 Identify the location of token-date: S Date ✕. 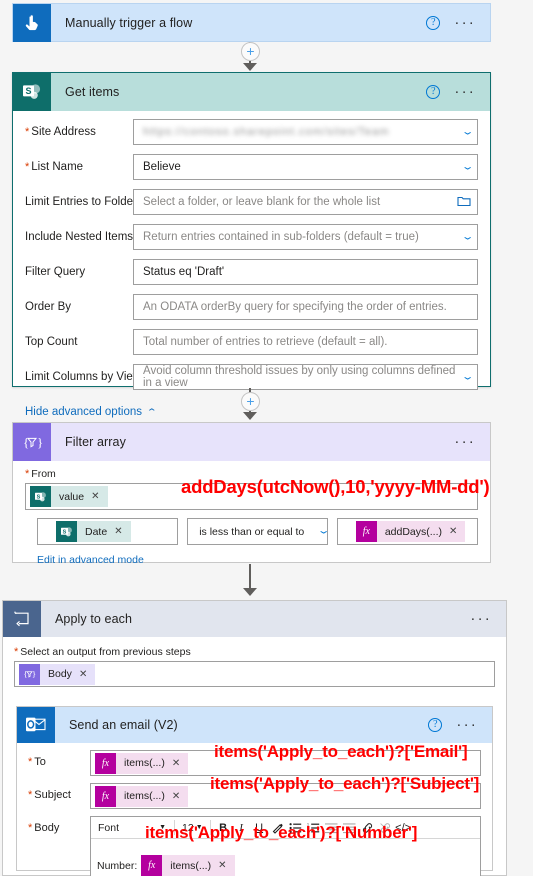
(93, 531).